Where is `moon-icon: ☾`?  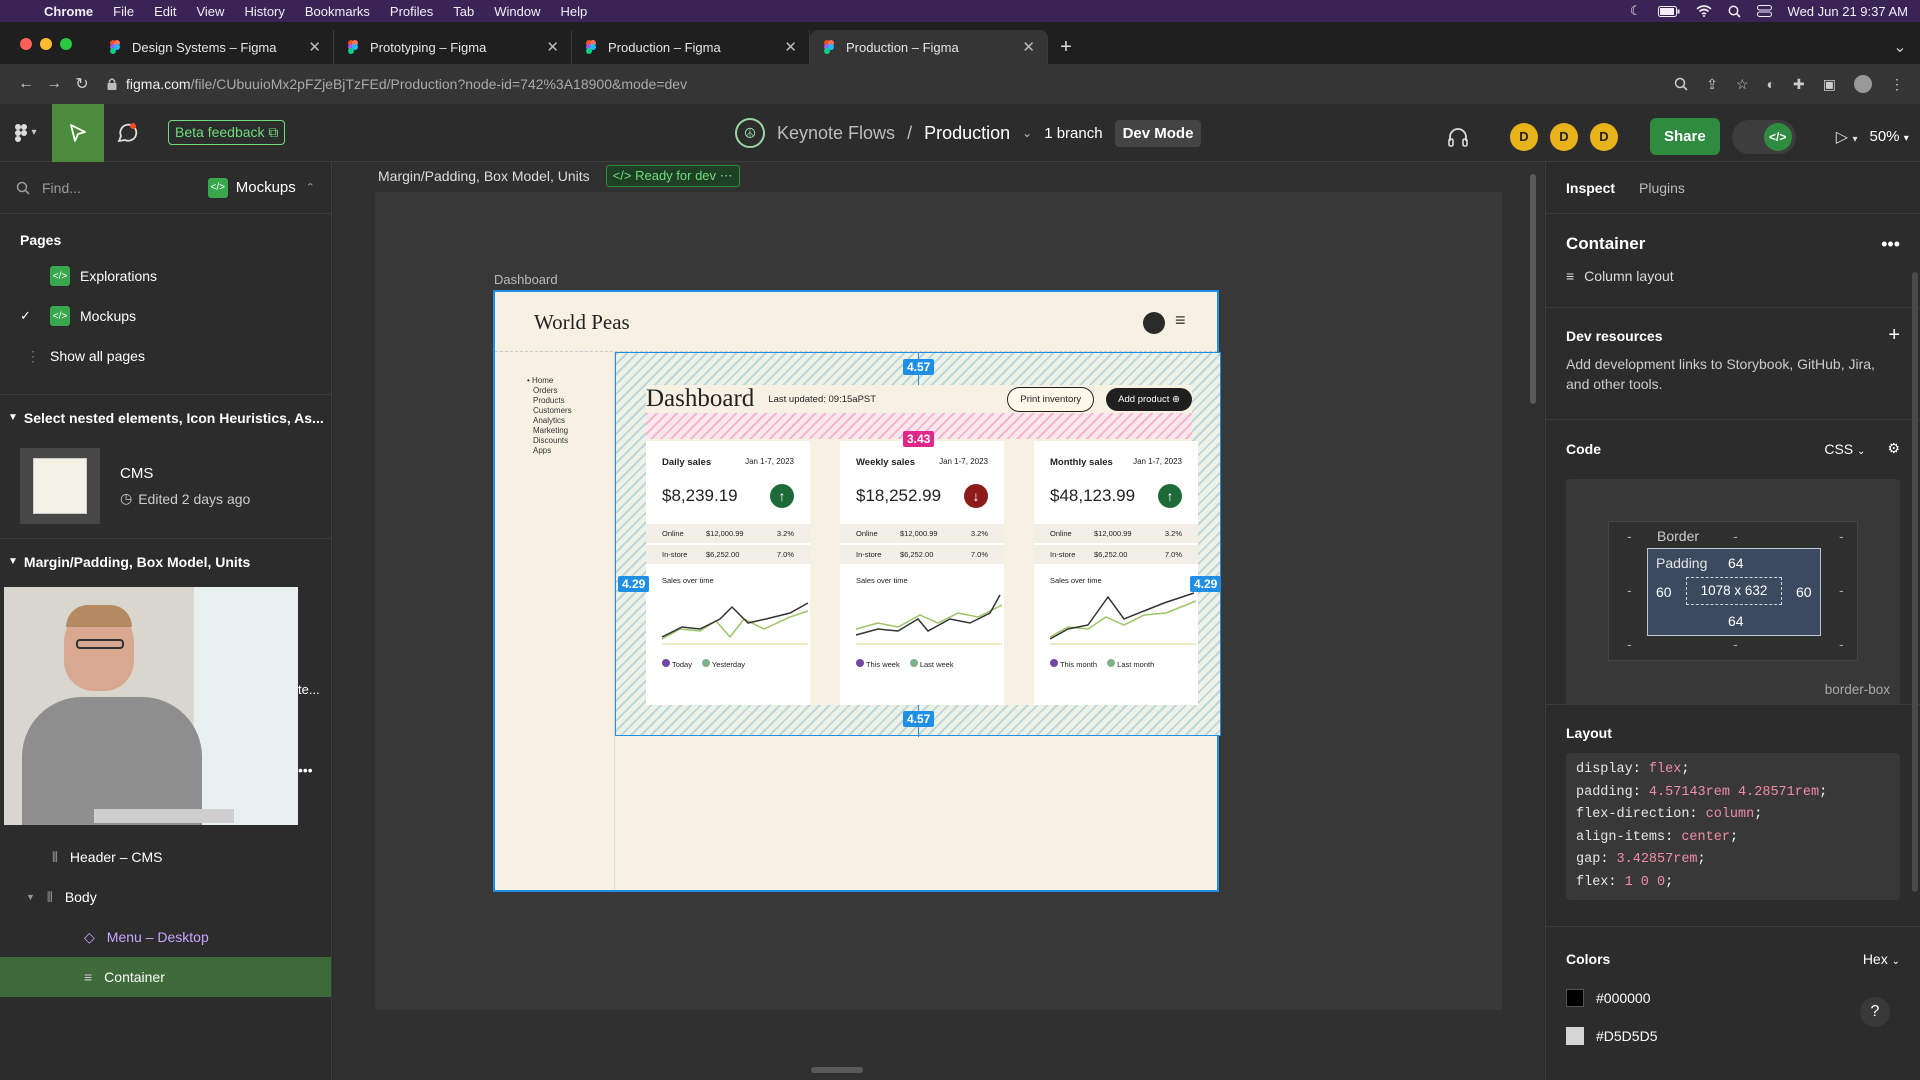
moon-icon: ☾ is located at coordinates (1636, 11).